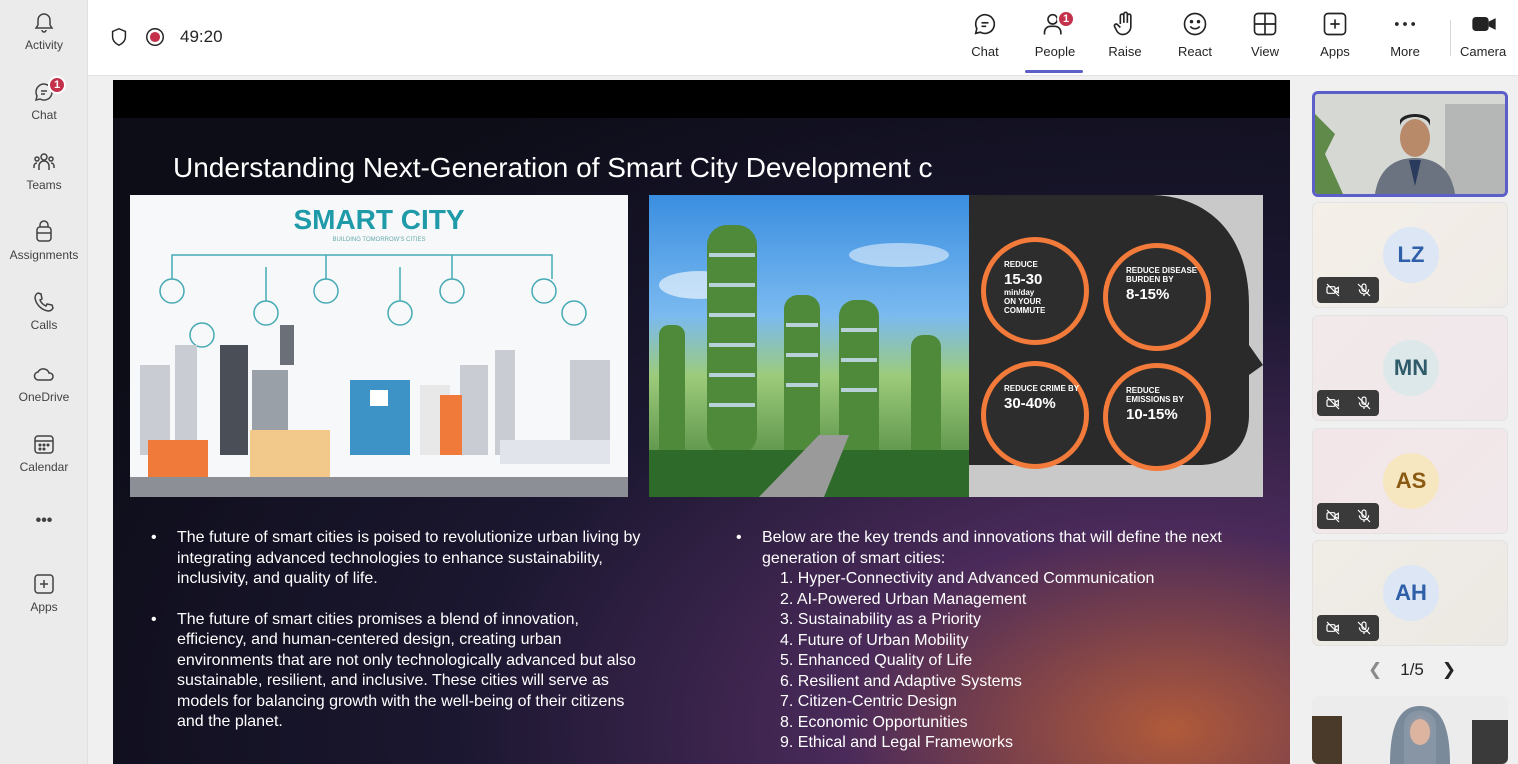  What do you see at coordinates (1019, 292) in the screenshot?
I see `stat-unit: min/day` at bounding box center [1019, 292].